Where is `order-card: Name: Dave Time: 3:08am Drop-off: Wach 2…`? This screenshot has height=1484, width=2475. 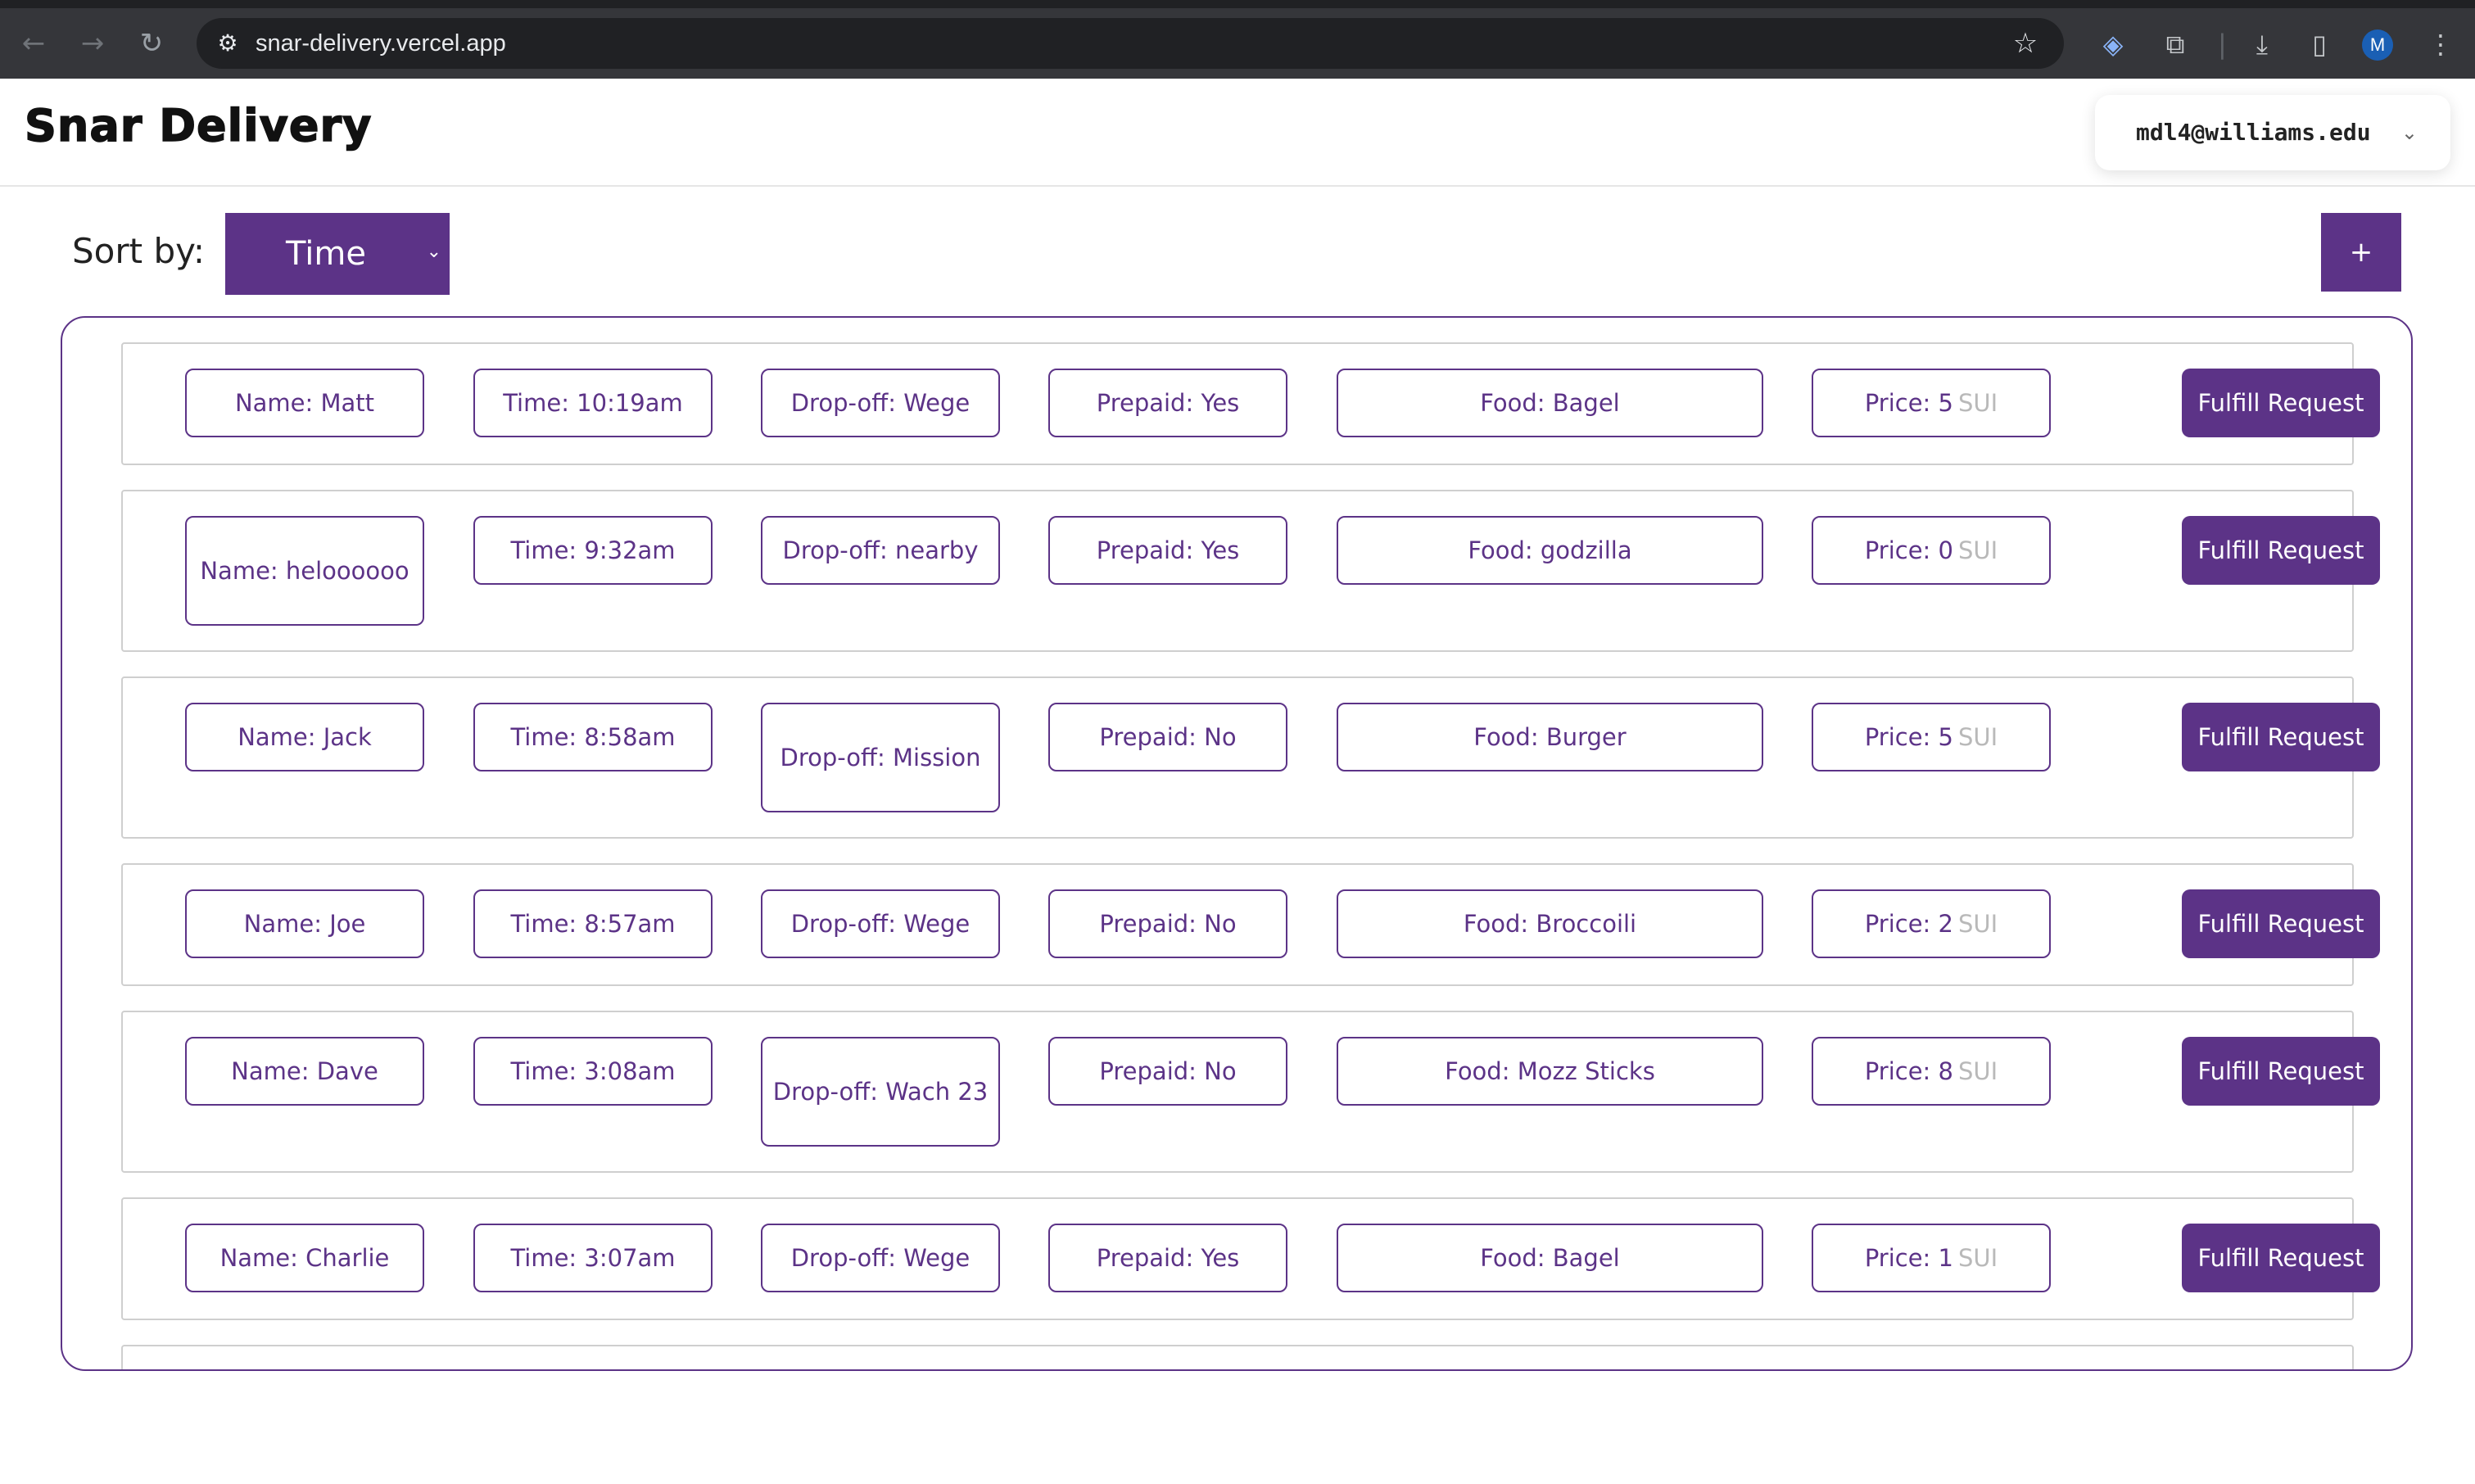
order-card: Name: Dave Time: 3:08am Drop-off: Wach 2… is located at coordinates (1250, 1092).